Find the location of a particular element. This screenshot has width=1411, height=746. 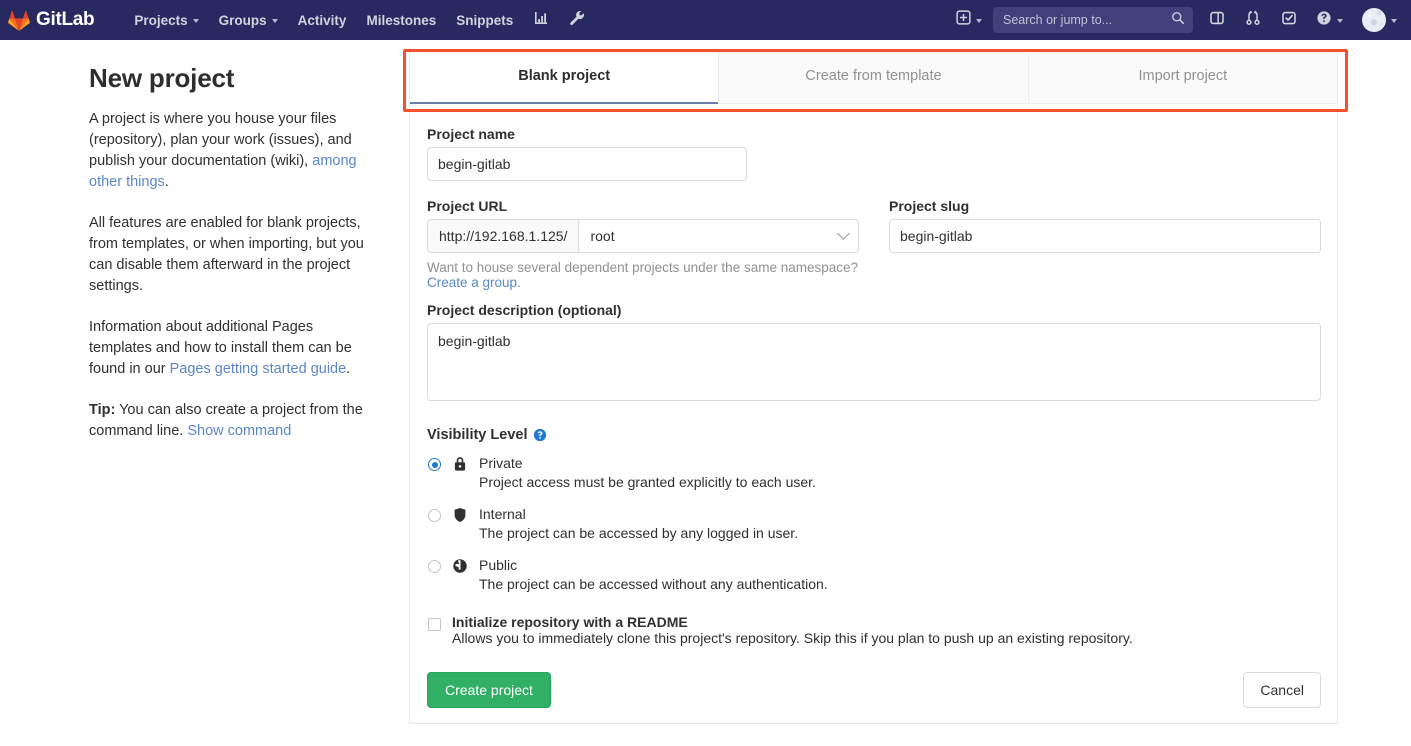

wrench-icon is located at coordinates (577, 20).